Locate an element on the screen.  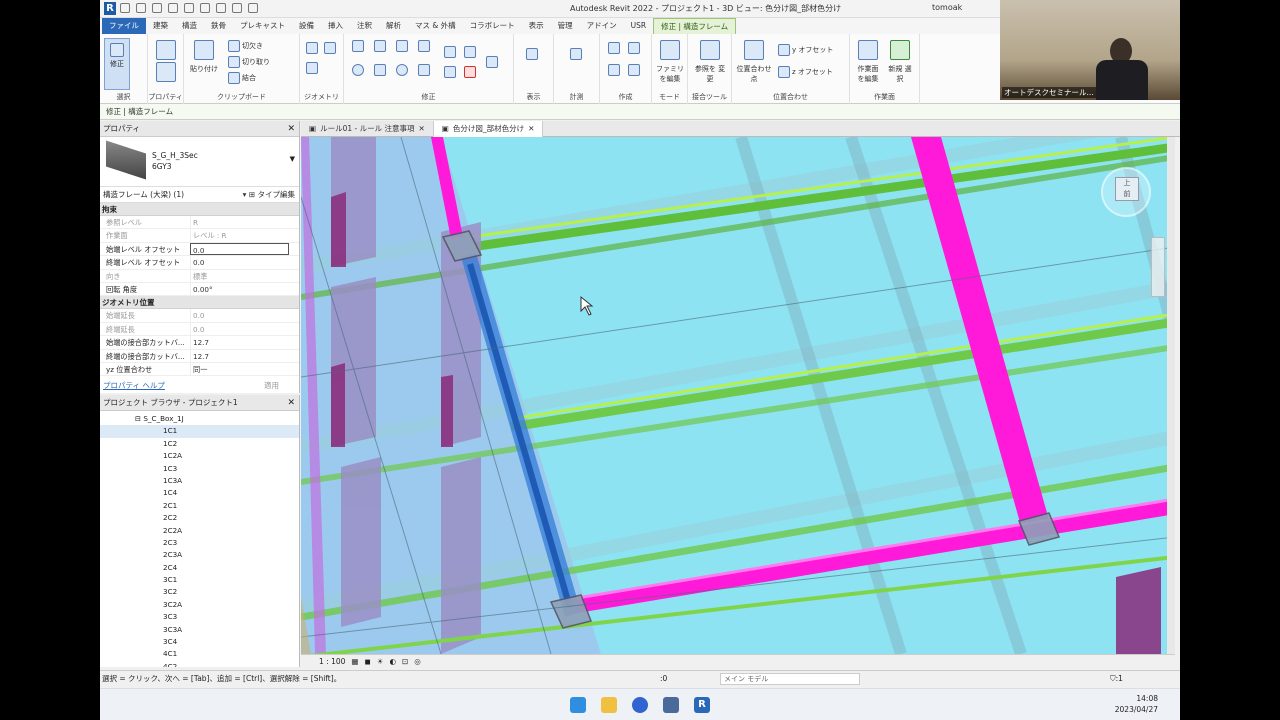
tree-item: 1C1 is located at coordinates (199, 431).